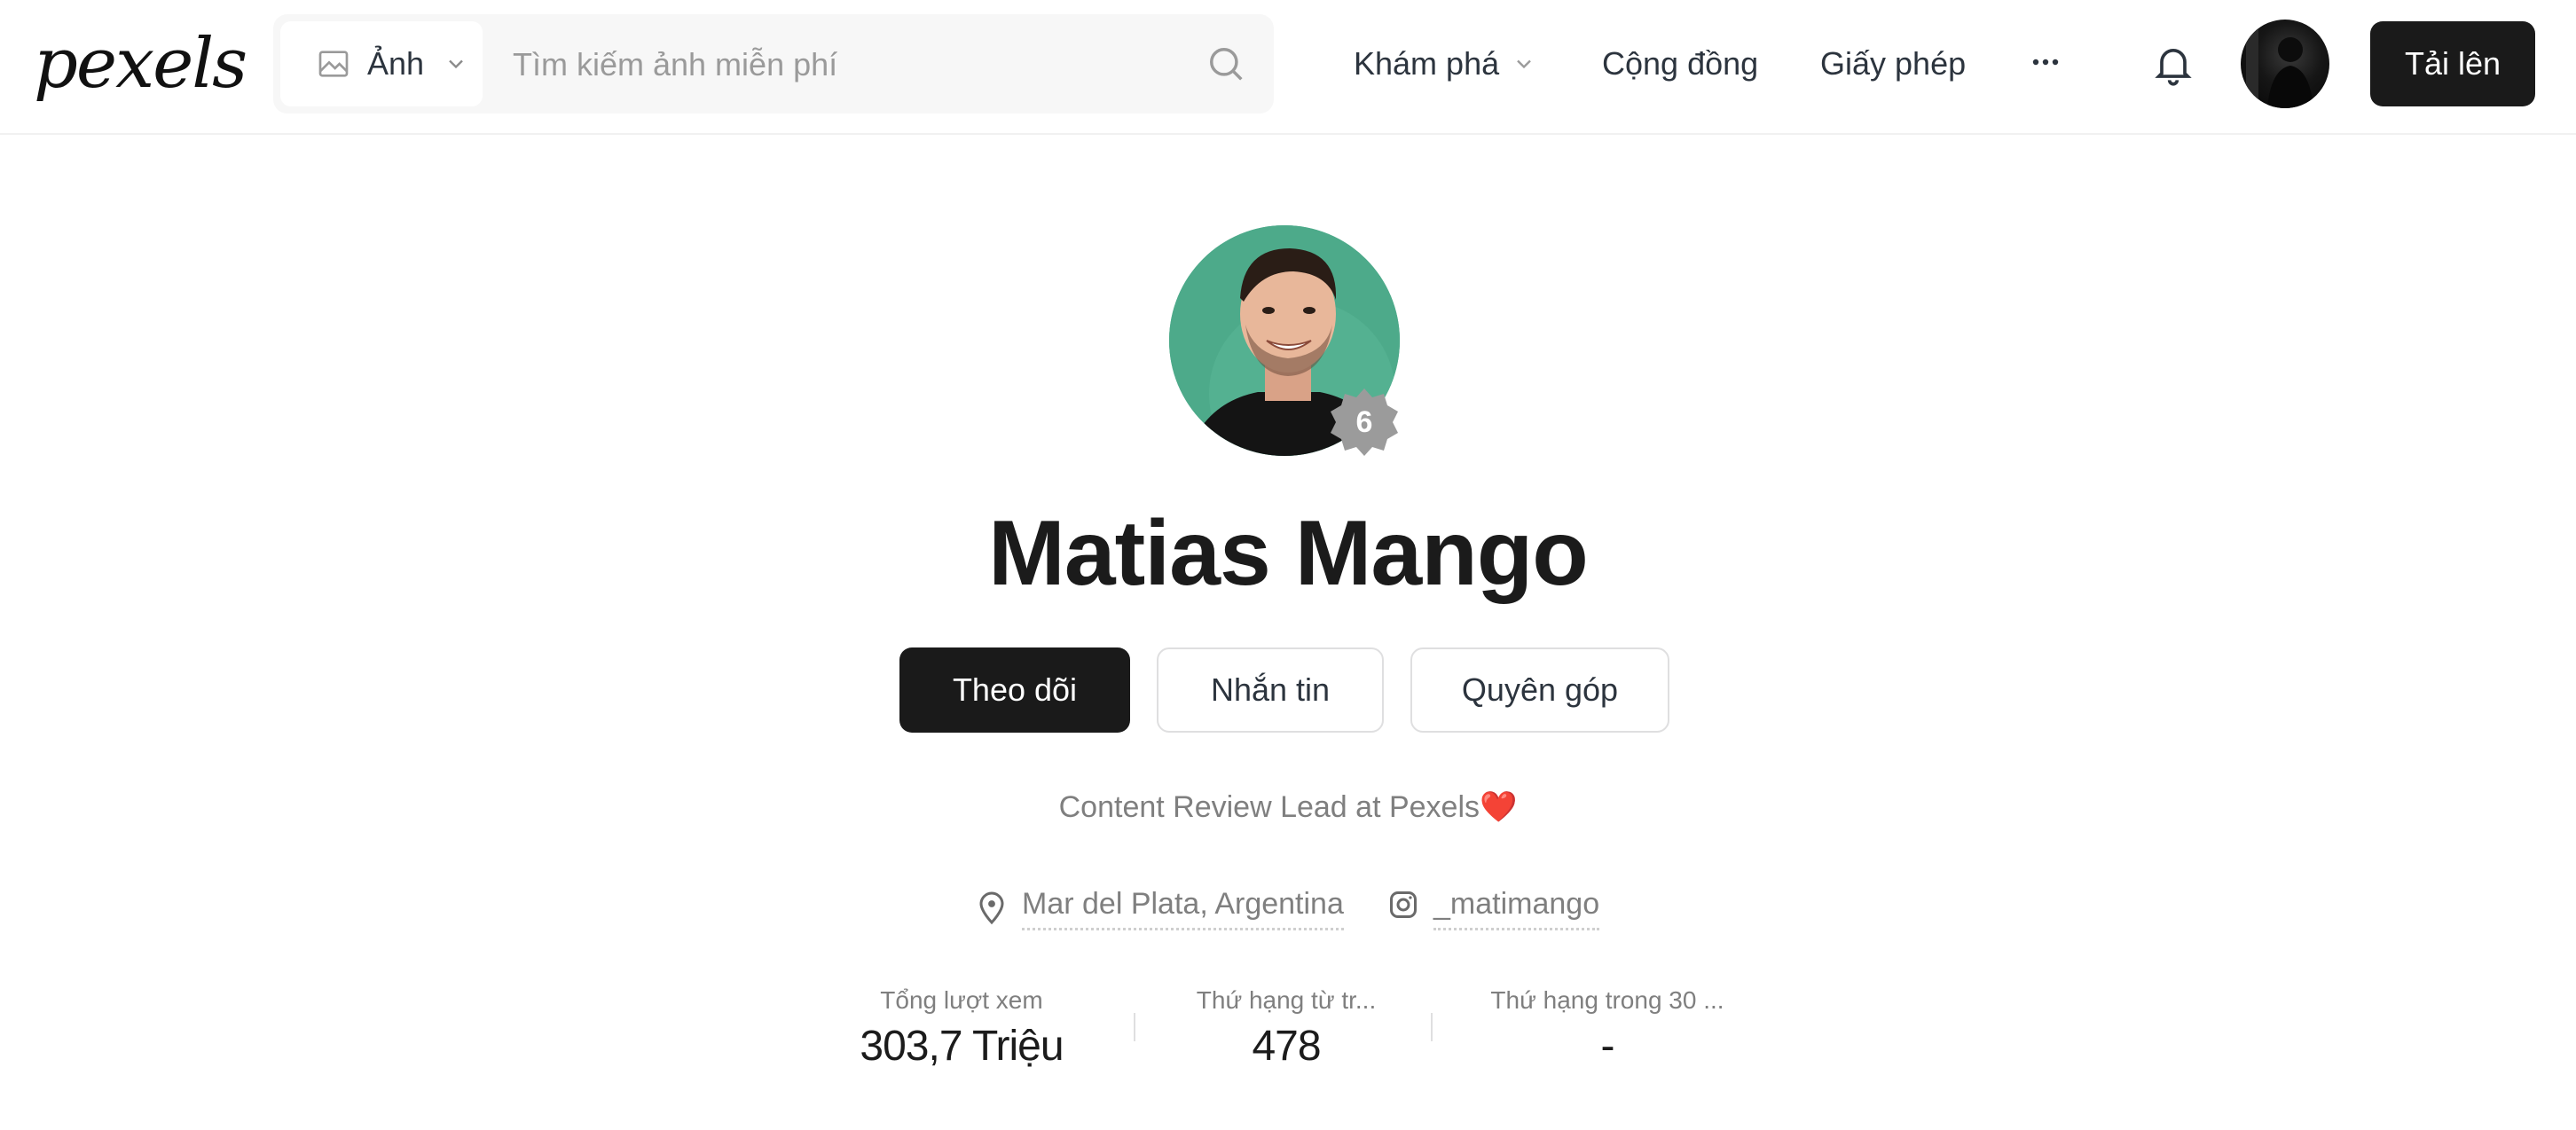  I want to click on pexels-logo: pexels, so click(140, 64).